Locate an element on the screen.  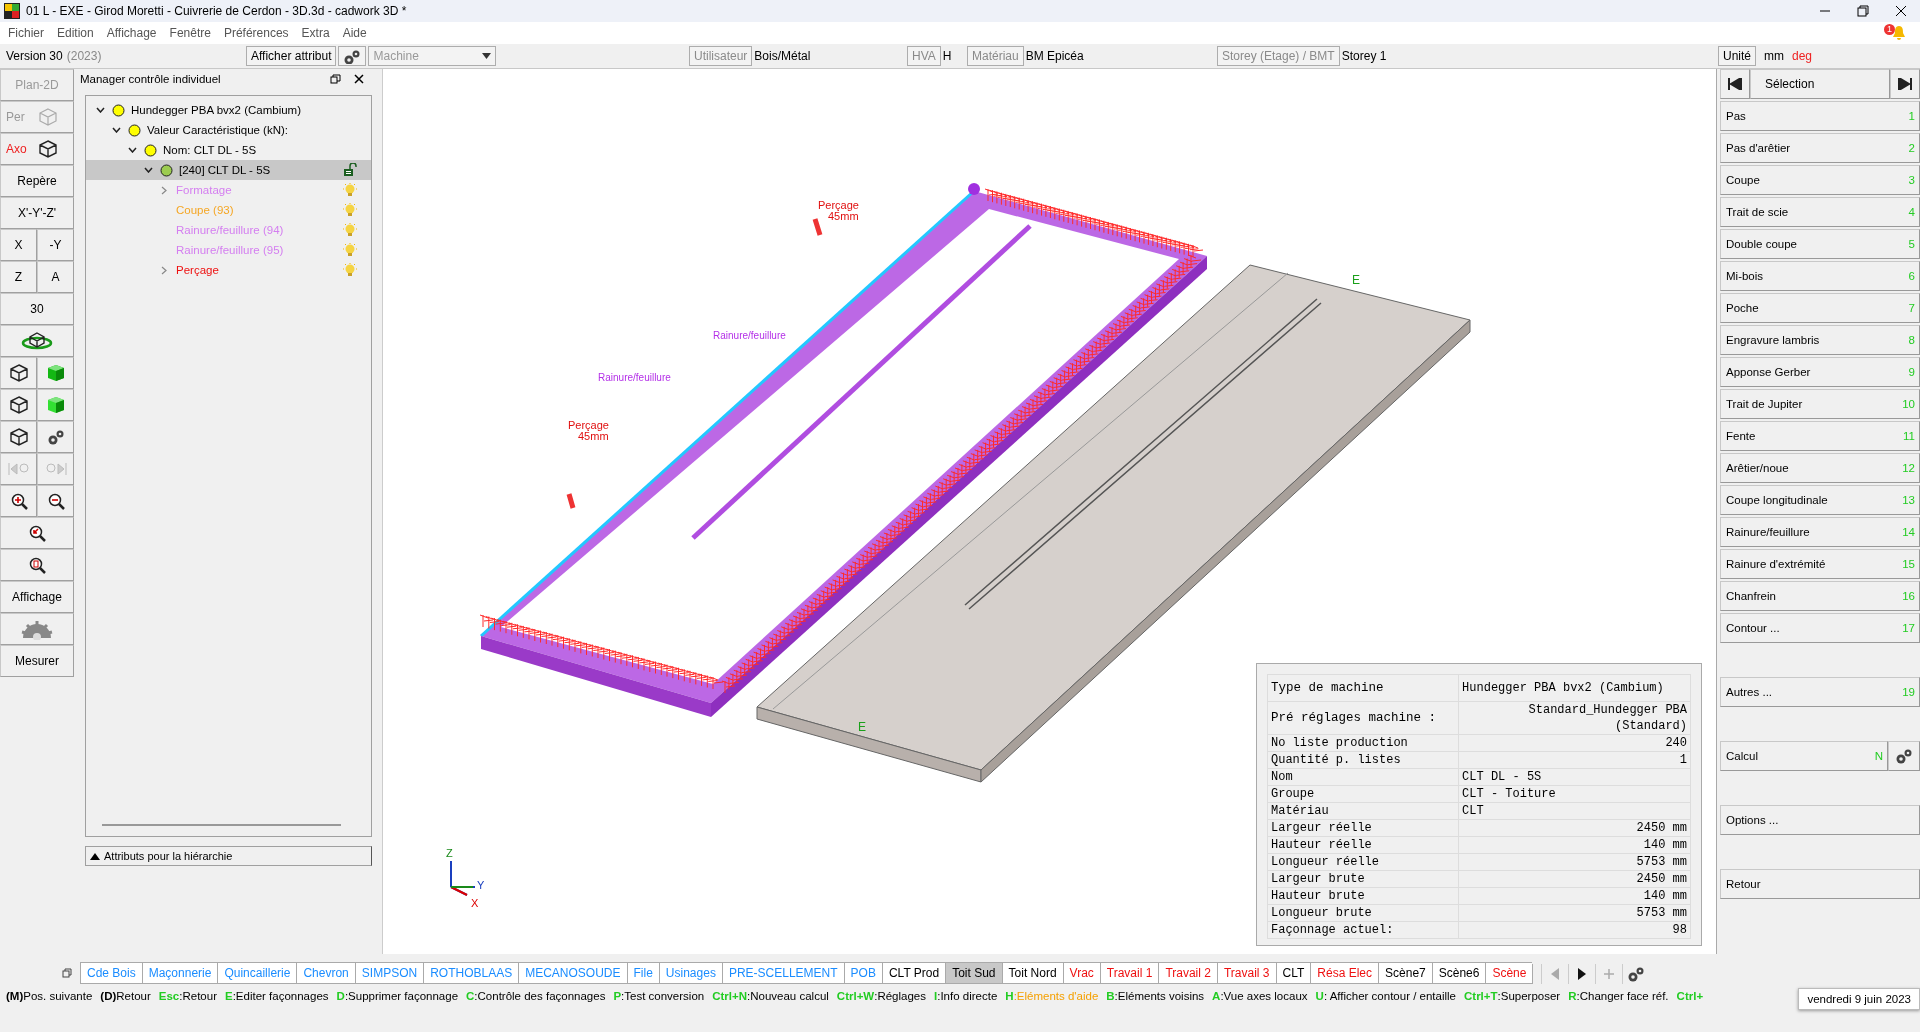
machining-button: Apponse Gerber 9 is located at coordinates (1820, 372).